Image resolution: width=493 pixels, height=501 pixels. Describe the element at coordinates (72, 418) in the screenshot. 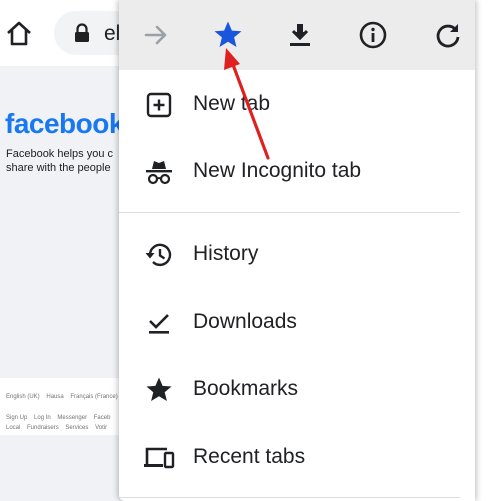

I see `footer-link: Messenger` at that location.